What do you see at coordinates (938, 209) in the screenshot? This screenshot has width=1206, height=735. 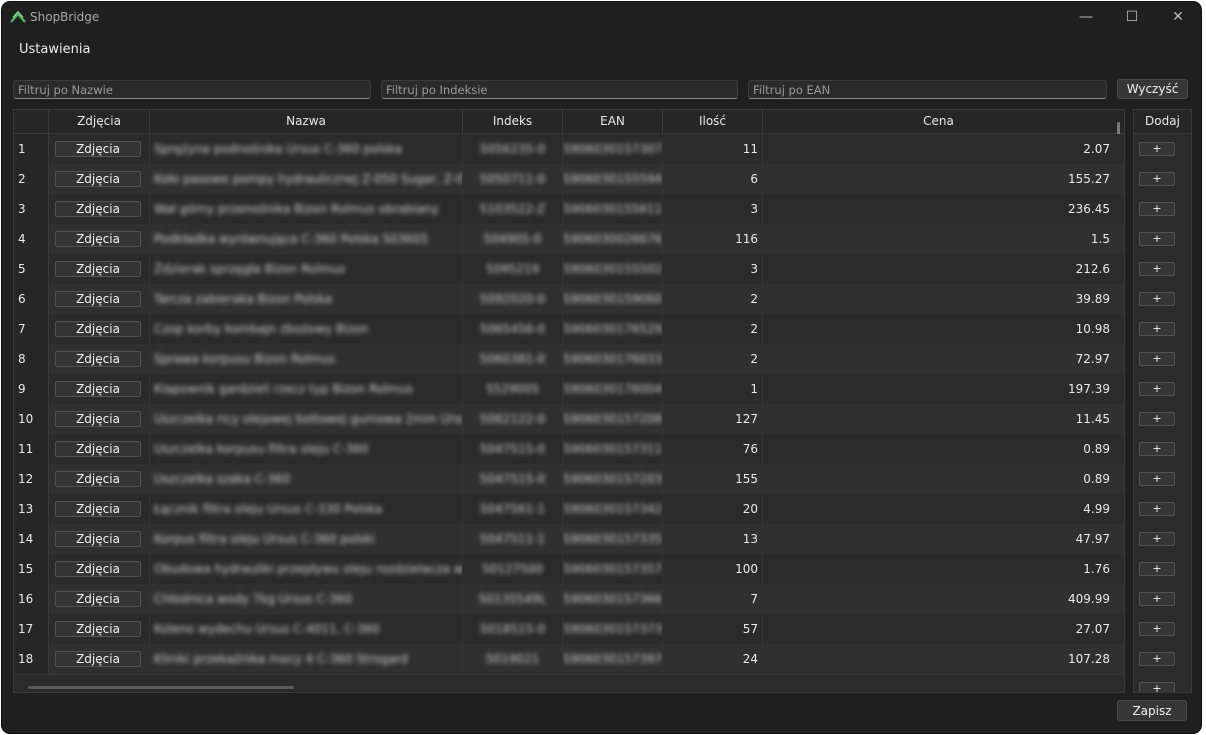 I see `cell-price: 236.45` at bounding box center [938, 209].